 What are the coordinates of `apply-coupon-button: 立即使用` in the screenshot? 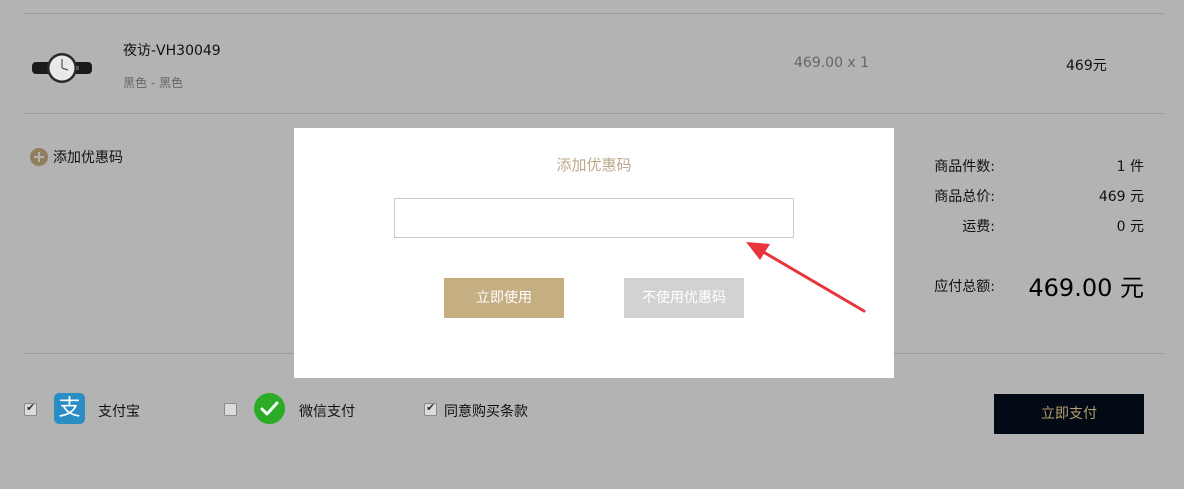 It's located at (504, 298).